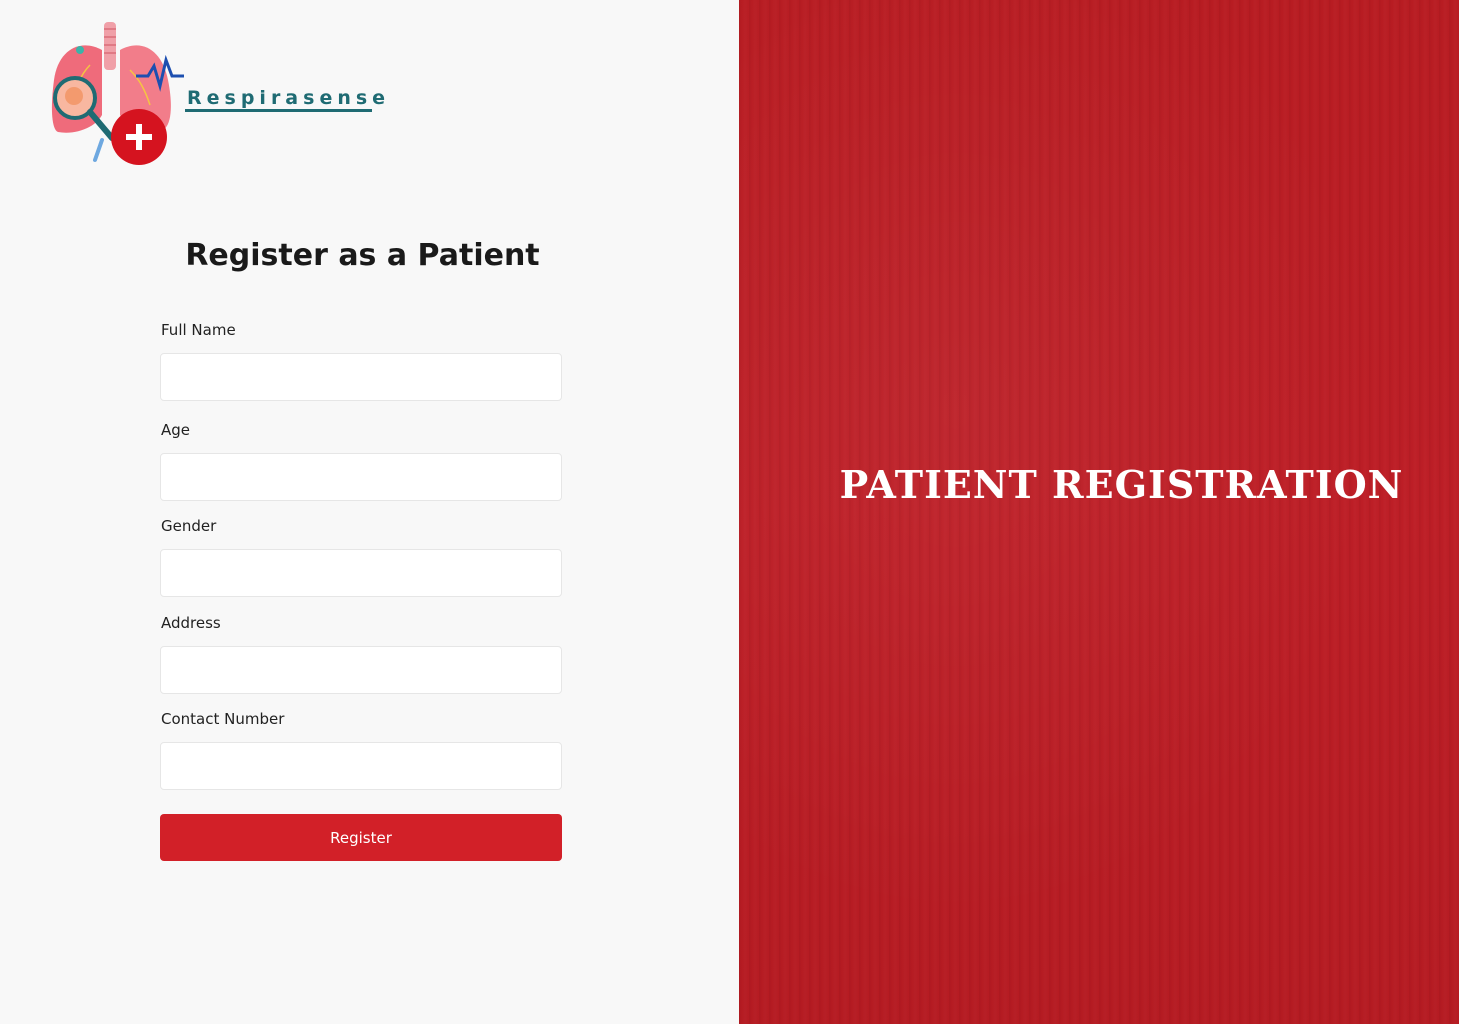 This screenshot has height=1024, width=1459. What do you see at coordinates (361, 377) in the screenshot?
I see `full-name-input` at bounding box center [361, 377].